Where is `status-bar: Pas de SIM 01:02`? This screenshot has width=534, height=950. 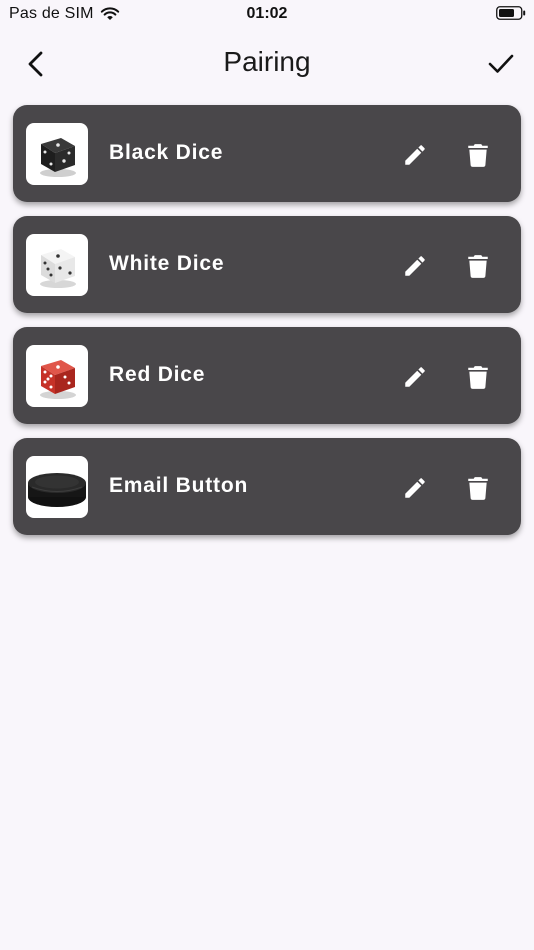 status-bar: Pas de SIM 01:02 is located at coordinates (267, 14).